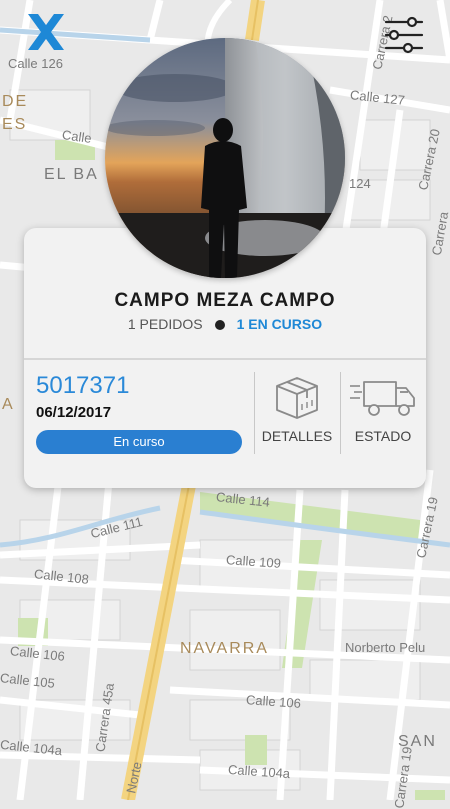  I want to click on profile-stats: 1 PEDIDOS 1 EN CURSO, so click(225, 324).